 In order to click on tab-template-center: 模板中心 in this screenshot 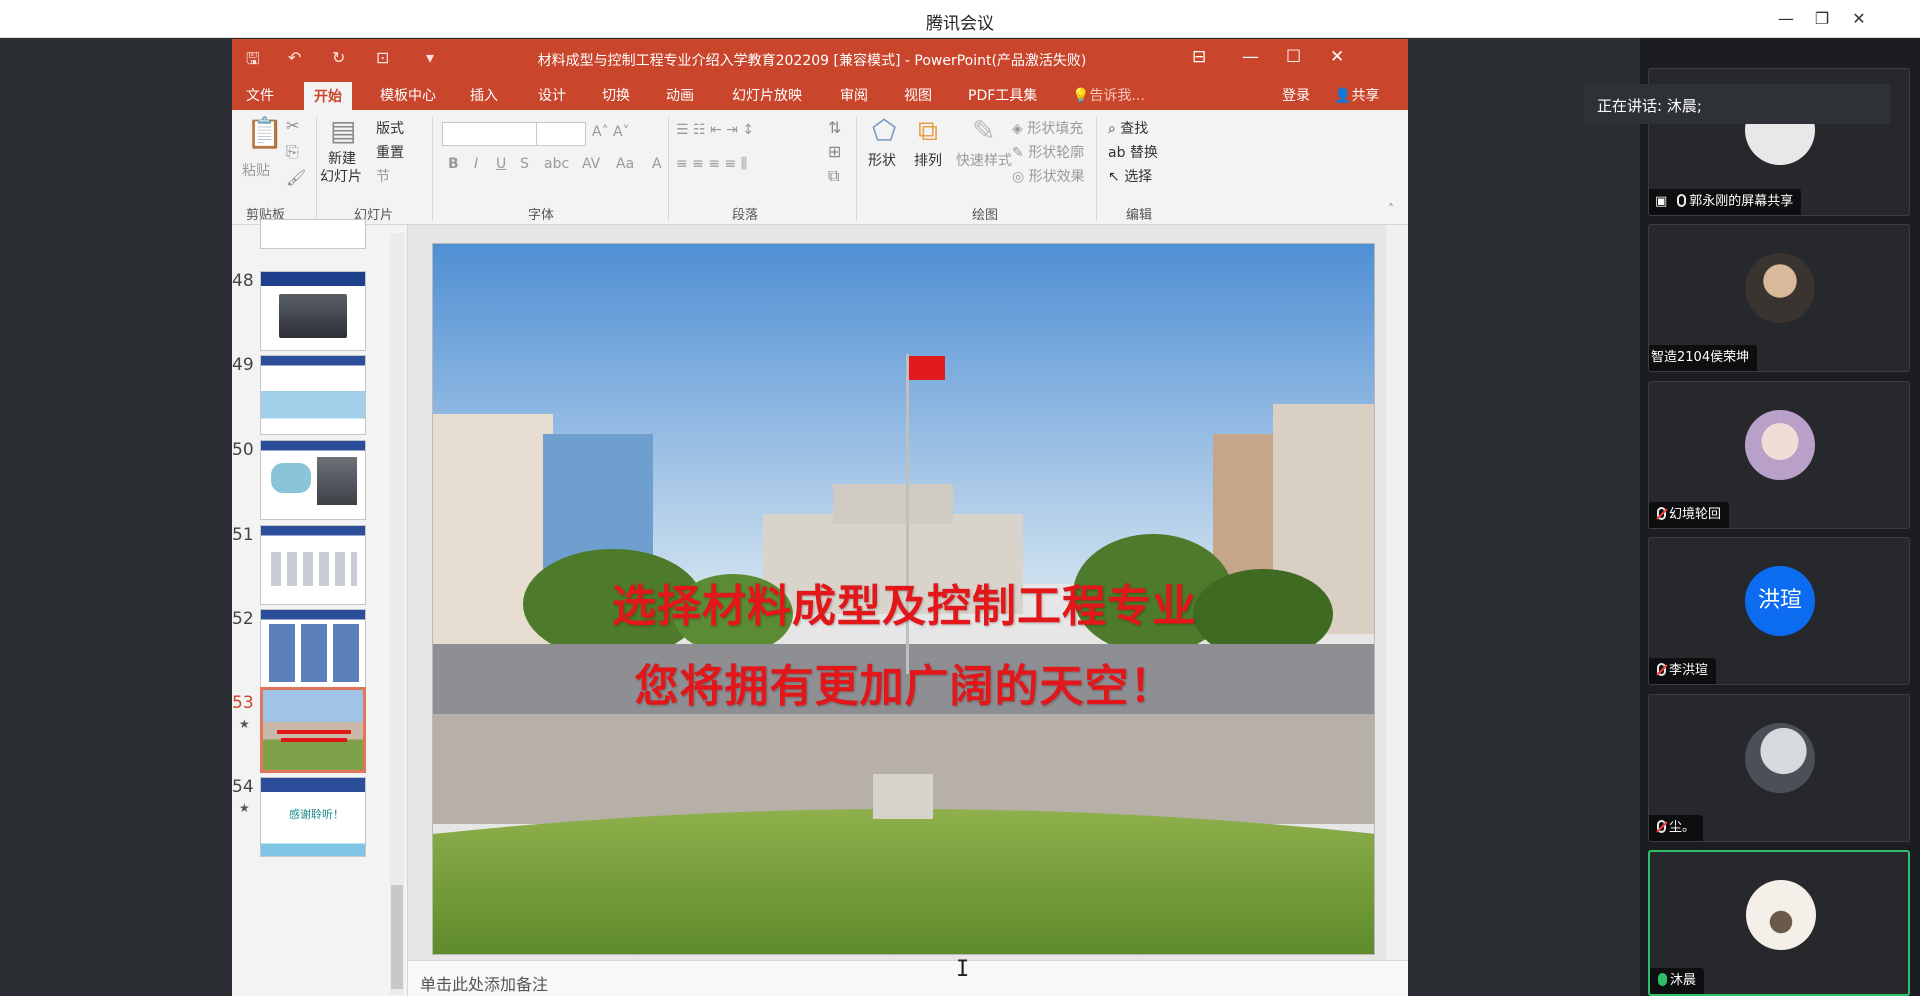, I will do `click(408, 95)`.